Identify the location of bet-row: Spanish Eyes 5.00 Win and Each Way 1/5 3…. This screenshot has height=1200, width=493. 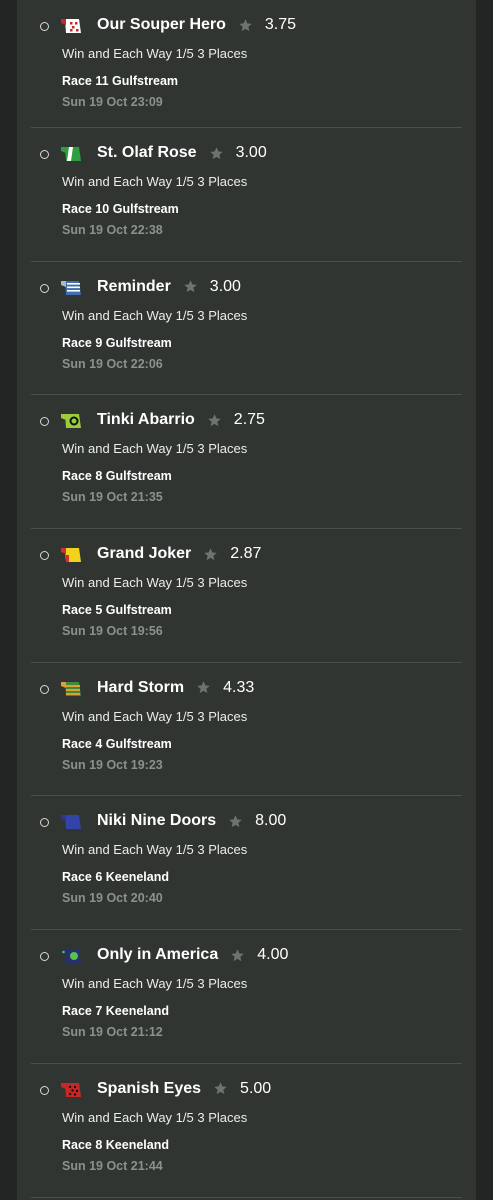
(246, 1131).